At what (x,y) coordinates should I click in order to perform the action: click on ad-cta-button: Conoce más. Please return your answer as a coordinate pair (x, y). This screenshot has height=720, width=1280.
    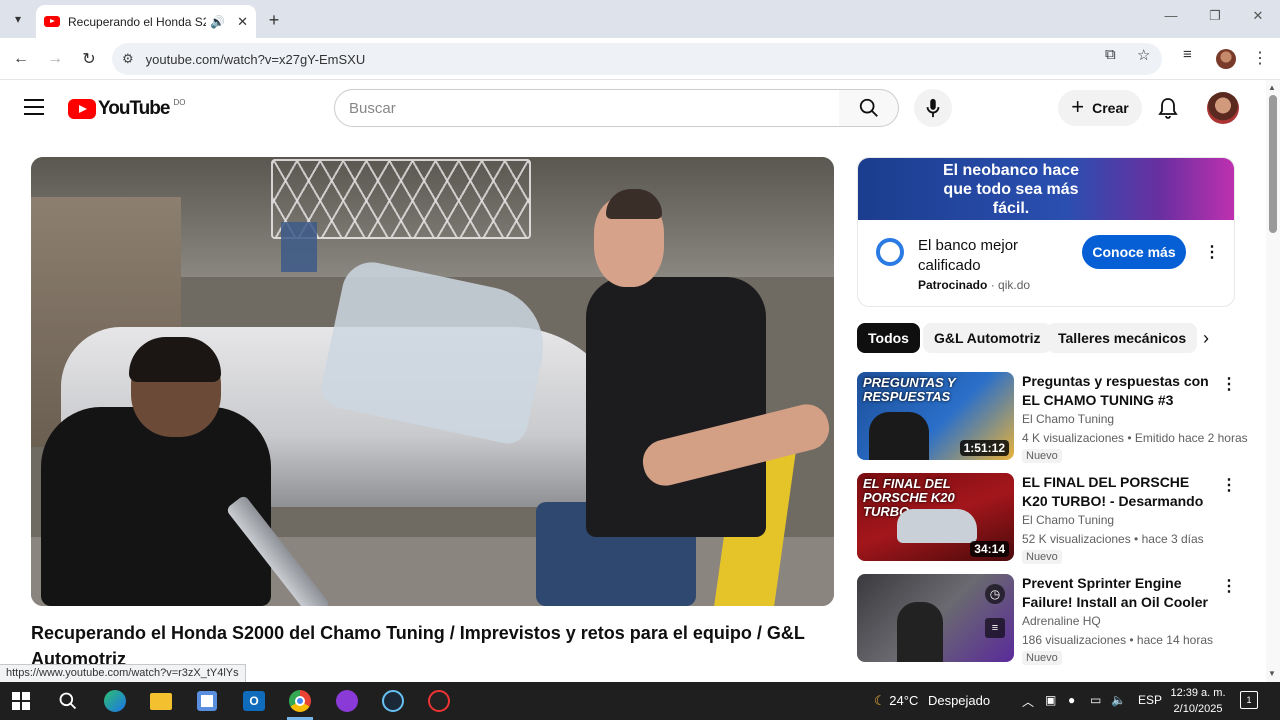
    Looking at the image, I should click on (1134, 252).